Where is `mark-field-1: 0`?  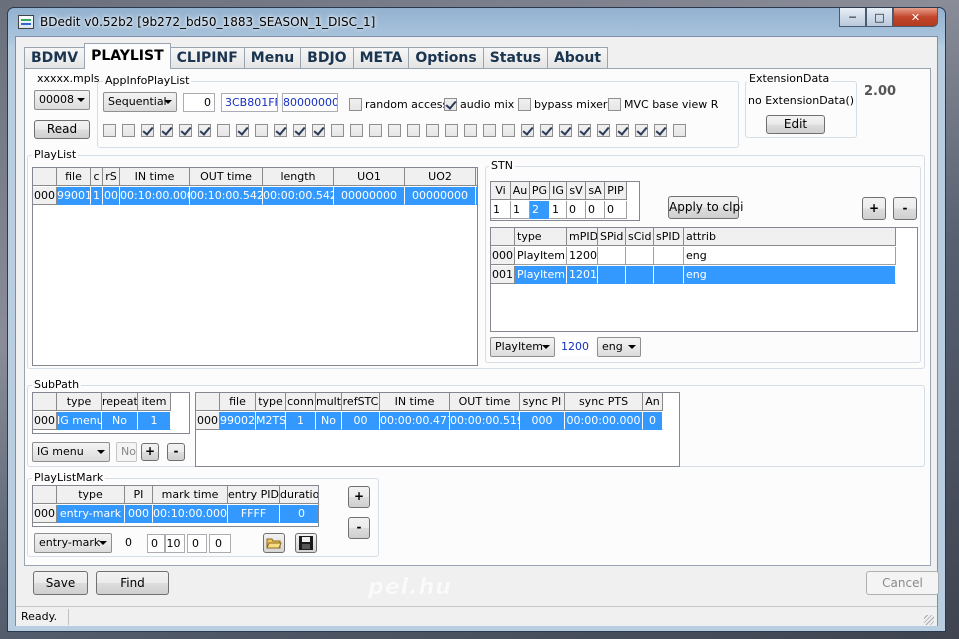
mark-field-1: 0 is located at coordinates (130, 543).